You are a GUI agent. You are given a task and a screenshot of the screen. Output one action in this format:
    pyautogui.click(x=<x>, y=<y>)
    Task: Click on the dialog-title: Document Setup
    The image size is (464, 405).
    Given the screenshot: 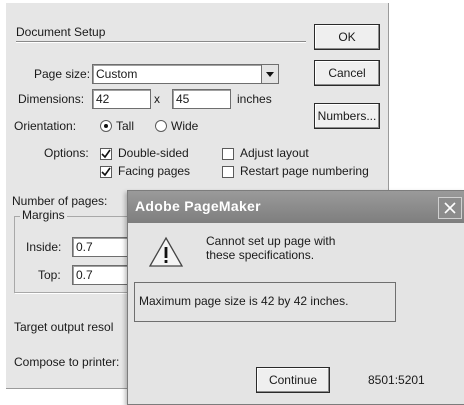 What is the action you would take?
    pyautogui.click(x=61, y=32)
    